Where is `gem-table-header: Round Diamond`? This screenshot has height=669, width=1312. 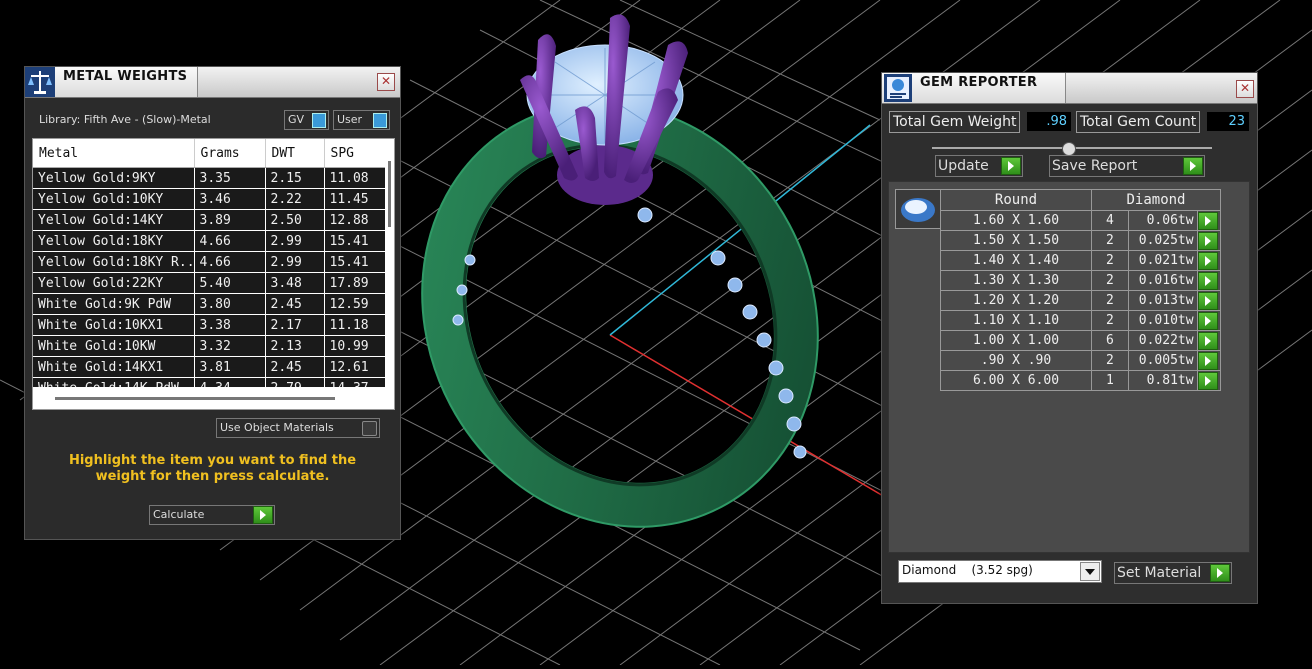
gem-table-header: Round Diamond is located at coordinates (1080, 200).